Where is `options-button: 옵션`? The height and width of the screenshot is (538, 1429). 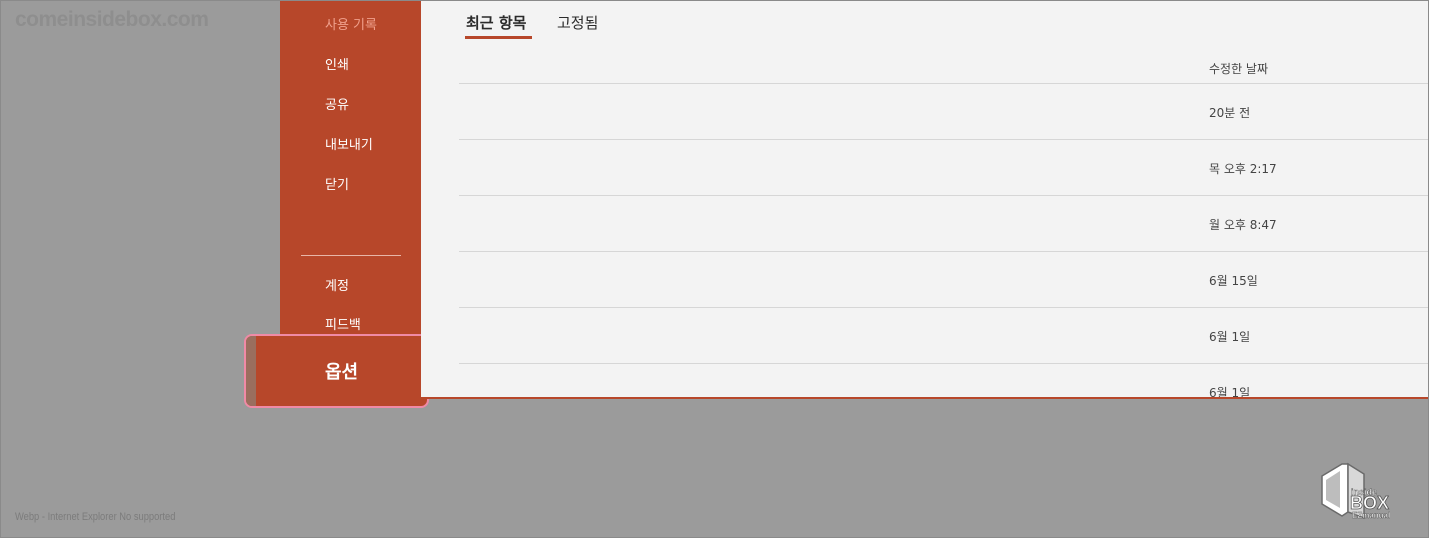 options-button: 옵션 is located at coordinates (336, 371).